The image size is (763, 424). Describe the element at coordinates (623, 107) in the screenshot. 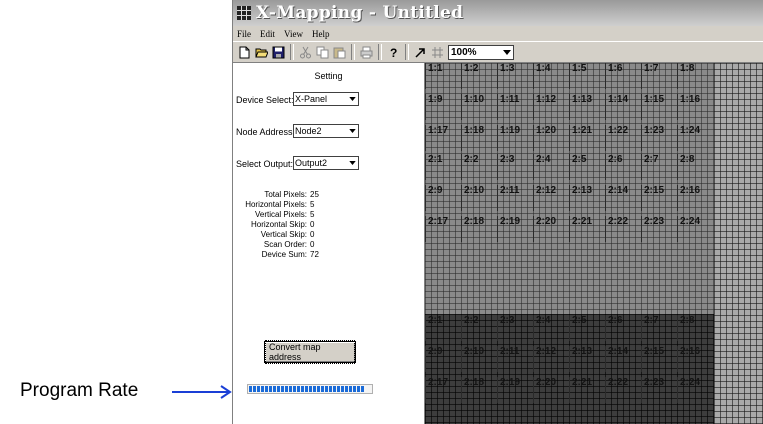

I see `grid-cell: 1:14` at that location.